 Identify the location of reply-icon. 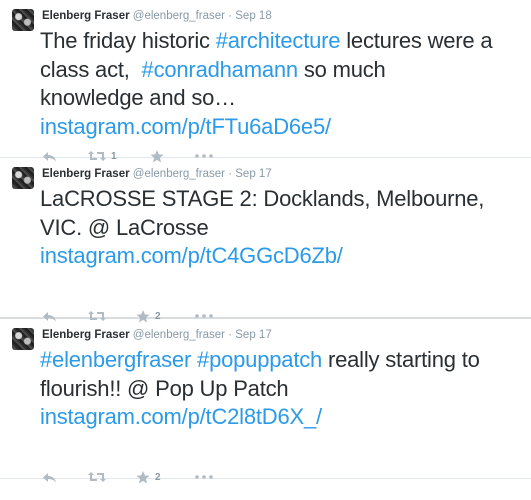
(49, 477).